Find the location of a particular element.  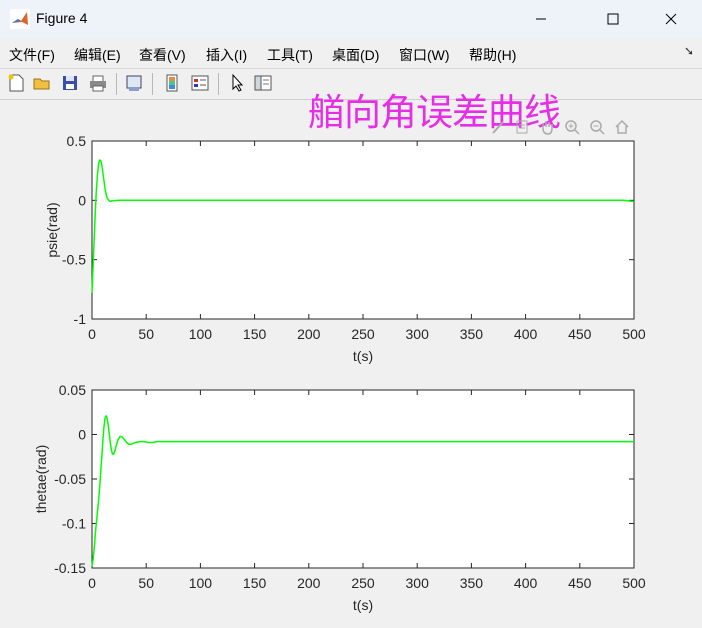

y-axis-label: psie(rad) is located at coordinates (52, 229).